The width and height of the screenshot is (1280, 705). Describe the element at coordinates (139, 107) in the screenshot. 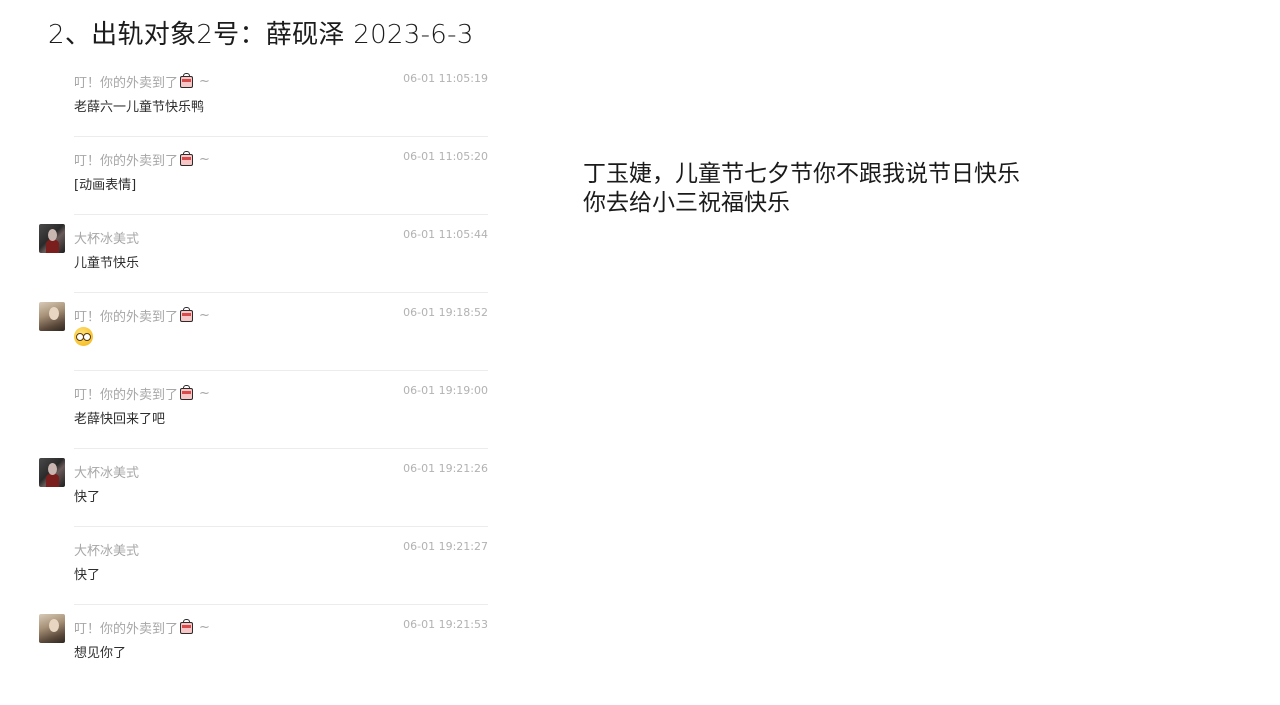

I see `message-text: 老薛六一儿童节快乐鸭` at that location.